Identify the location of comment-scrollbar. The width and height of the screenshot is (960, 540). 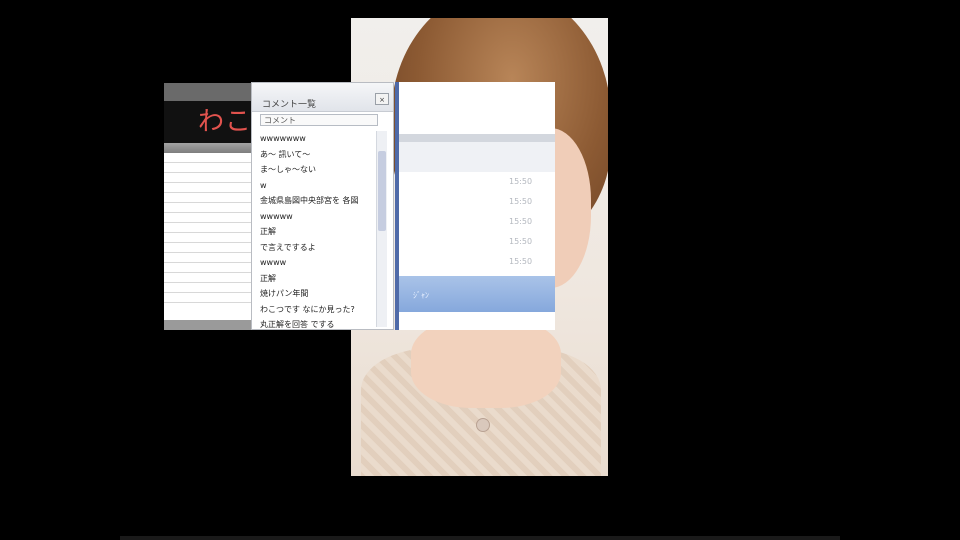
(381, 229).